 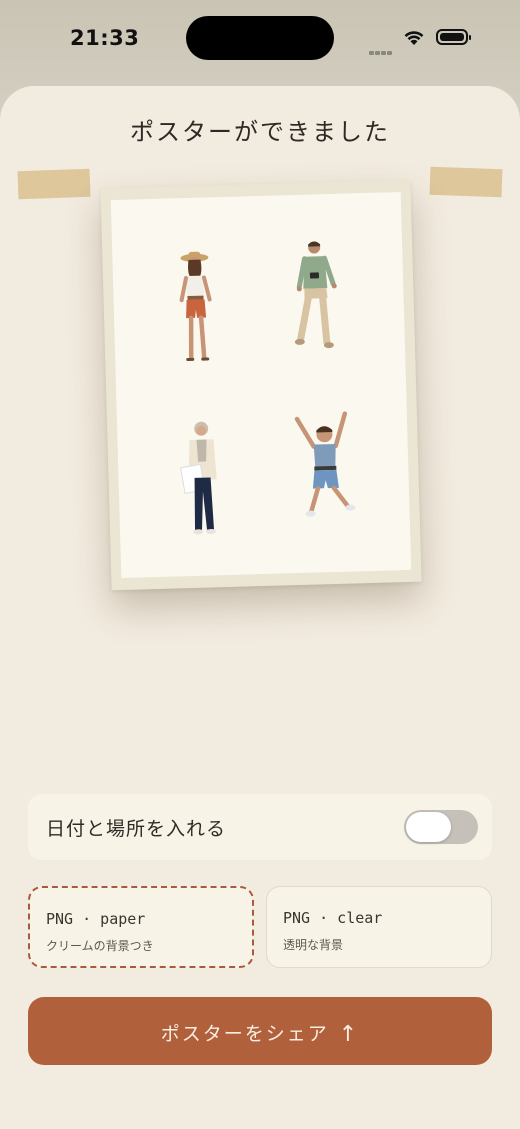 I want to click on option-png-clear: PNG · clear 透明な背景, so click(x=379, y=927).